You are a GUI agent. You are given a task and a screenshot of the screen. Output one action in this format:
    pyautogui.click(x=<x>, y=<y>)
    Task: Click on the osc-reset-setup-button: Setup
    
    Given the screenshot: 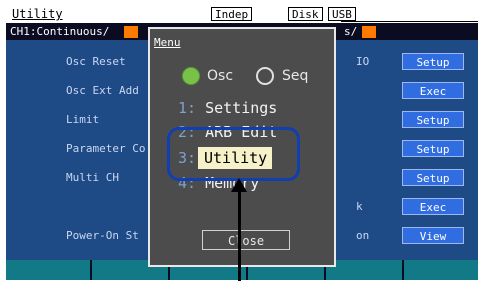 What is the action you would take?
    pyautogui.click(x=433, y=61)
    